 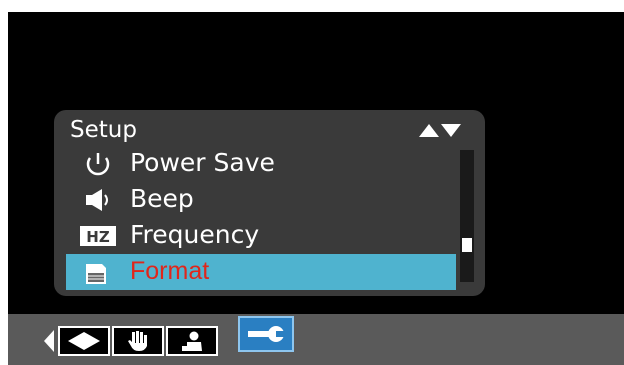 I want to click on menu-item-power-save: Power Save, so click(x=261, y=164).